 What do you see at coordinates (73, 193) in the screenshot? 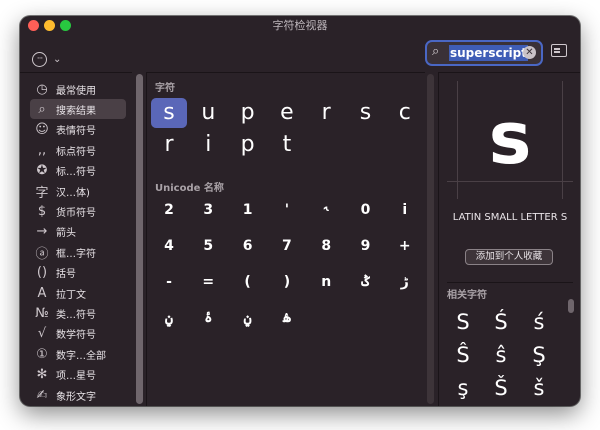
I see `sidebar-item-label: 汉…体)` at bounding box center [73, 193].